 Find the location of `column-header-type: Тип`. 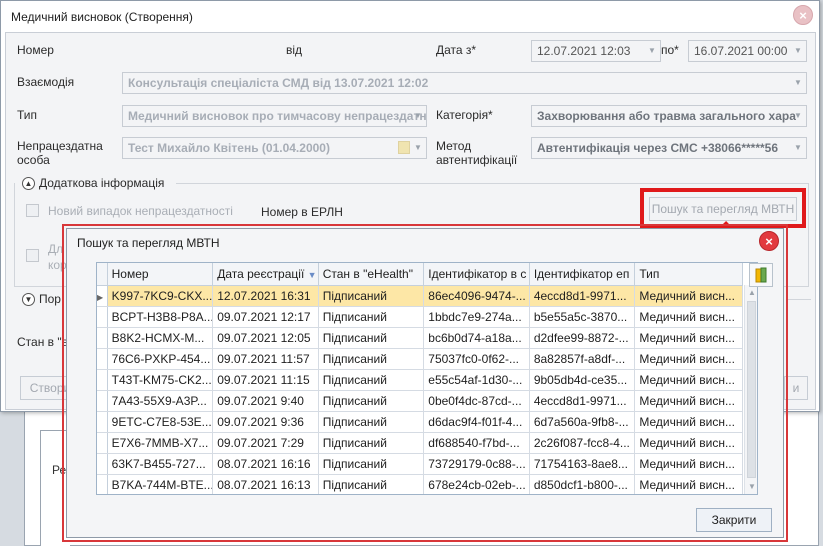

column-header-type: Тип is located at coordinates (688, 274).